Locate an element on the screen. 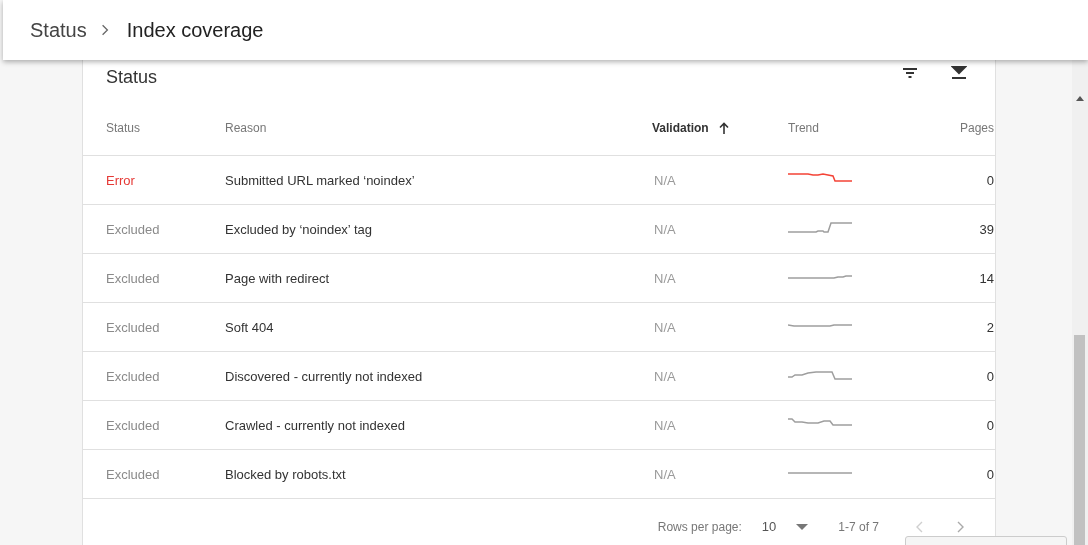 The image size is (1088, 545). rows-per-page-label: Rows per page: is located at coordinates (699, 526).